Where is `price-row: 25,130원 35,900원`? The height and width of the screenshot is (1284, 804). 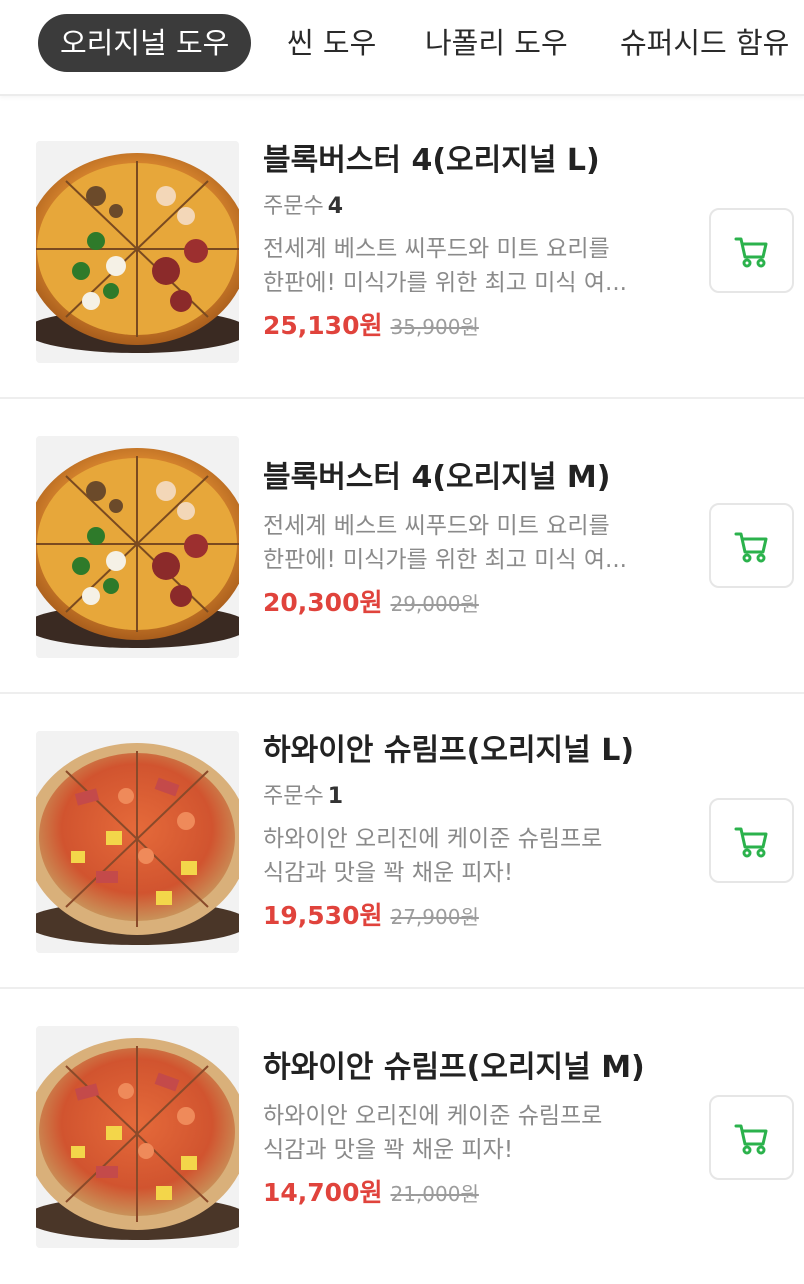
price-row: 25,130원 35,900원 is located at coordinates (473, 327).